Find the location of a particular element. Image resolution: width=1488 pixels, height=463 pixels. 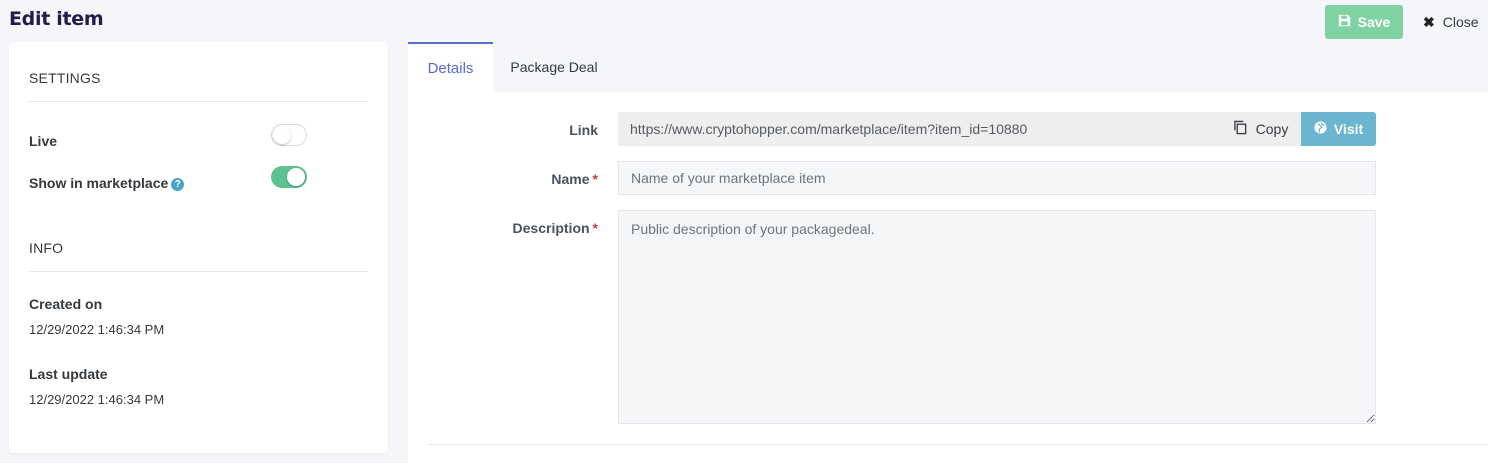

show-in-marketplace-toggle-knob is located at coordinates (296, 177).